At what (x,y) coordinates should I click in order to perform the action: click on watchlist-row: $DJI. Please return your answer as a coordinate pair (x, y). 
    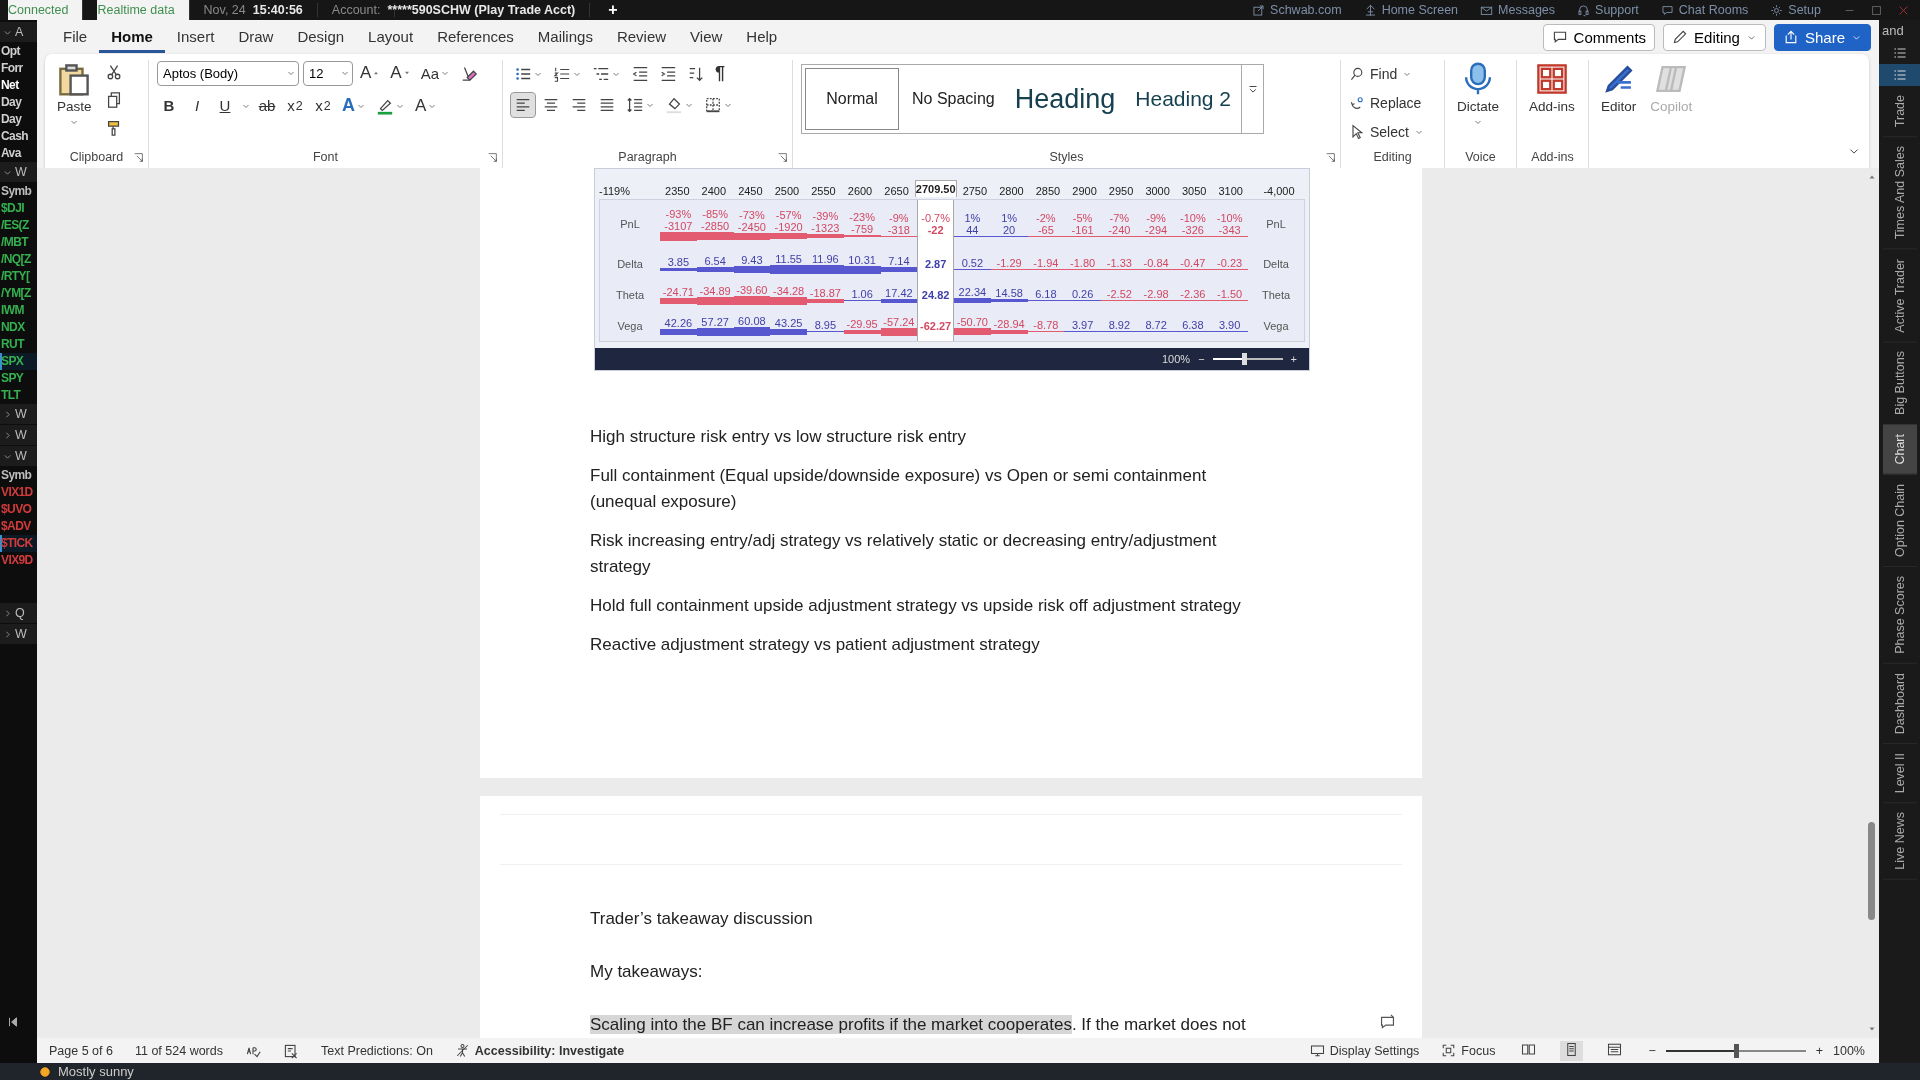
    Looking at the image, I should click on (18, 208).